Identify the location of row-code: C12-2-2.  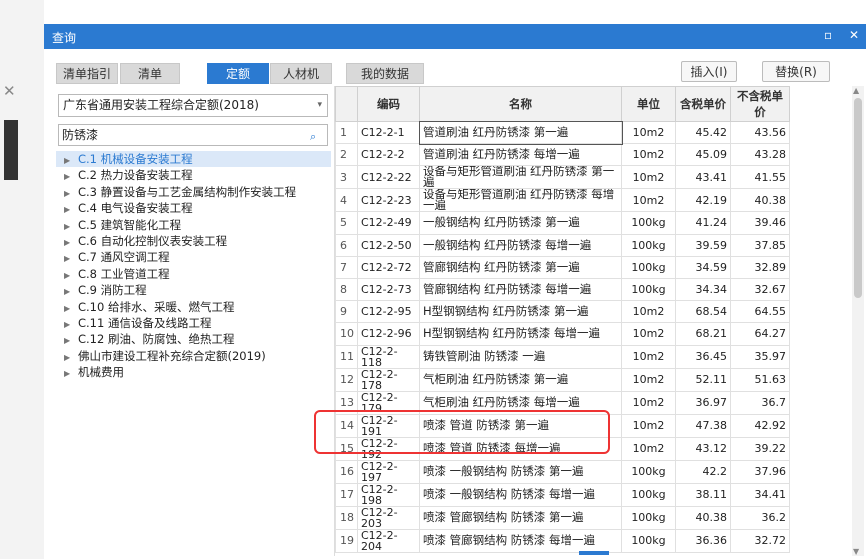
(388, 155).